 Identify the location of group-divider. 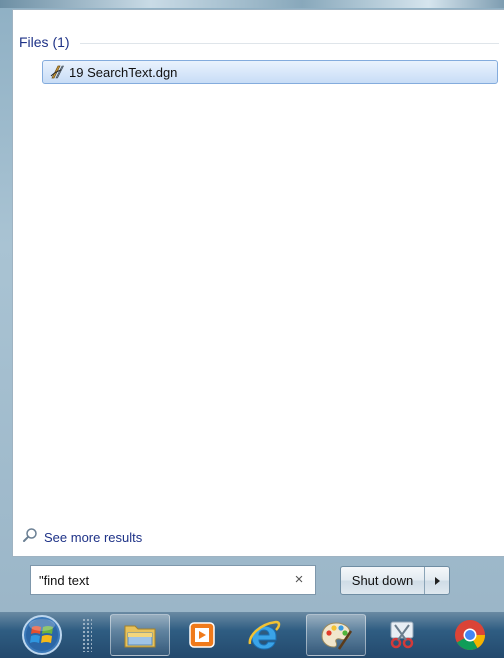
(289, 43).